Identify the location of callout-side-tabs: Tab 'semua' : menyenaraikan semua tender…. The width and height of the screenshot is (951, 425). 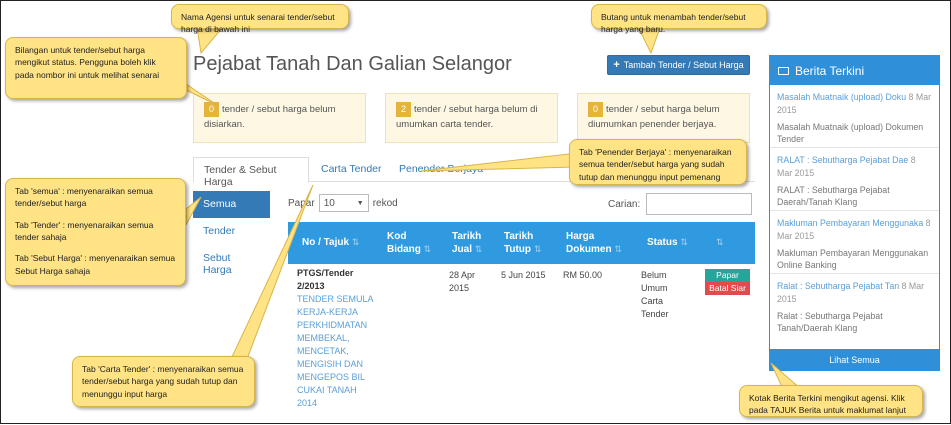
(95, 232).